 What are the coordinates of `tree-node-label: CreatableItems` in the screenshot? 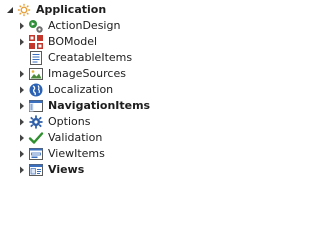 It's located at (90, 57).